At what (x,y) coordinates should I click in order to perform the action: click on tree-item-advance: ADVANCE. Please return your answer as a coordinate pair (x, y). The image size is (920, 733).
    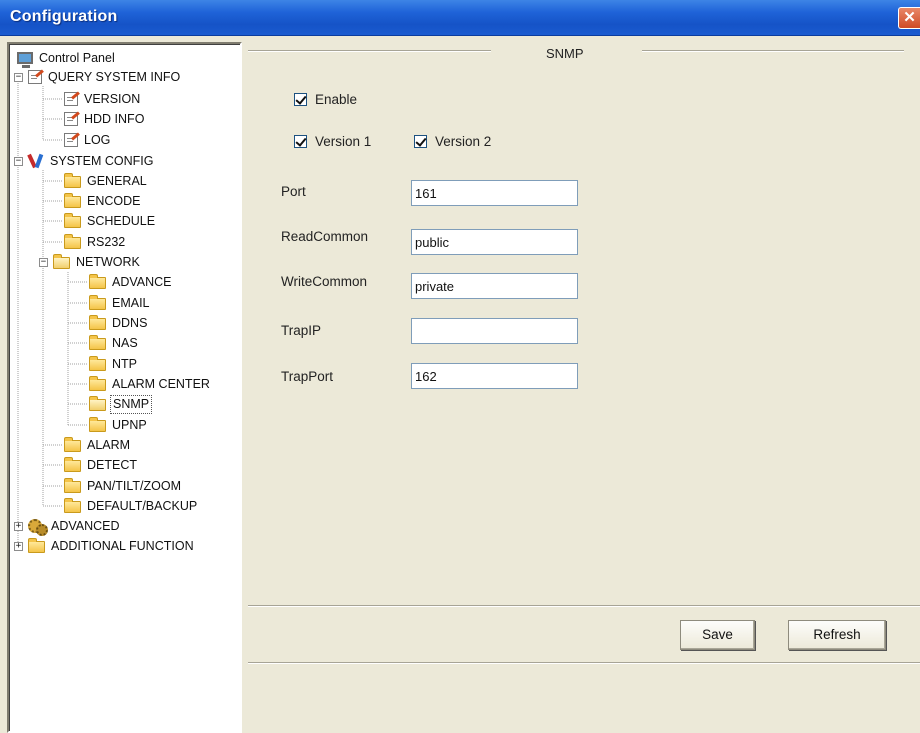
    Looking at the image, I should click on (131, 282).